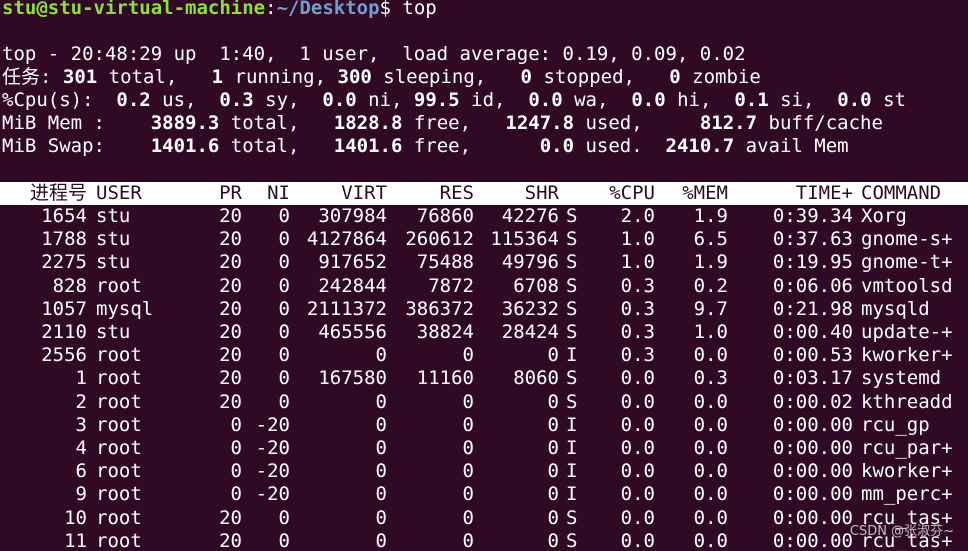 The height and width of the screenshot is (551, 968). I want to click on cell-virt: 465556, so click(352, 332).